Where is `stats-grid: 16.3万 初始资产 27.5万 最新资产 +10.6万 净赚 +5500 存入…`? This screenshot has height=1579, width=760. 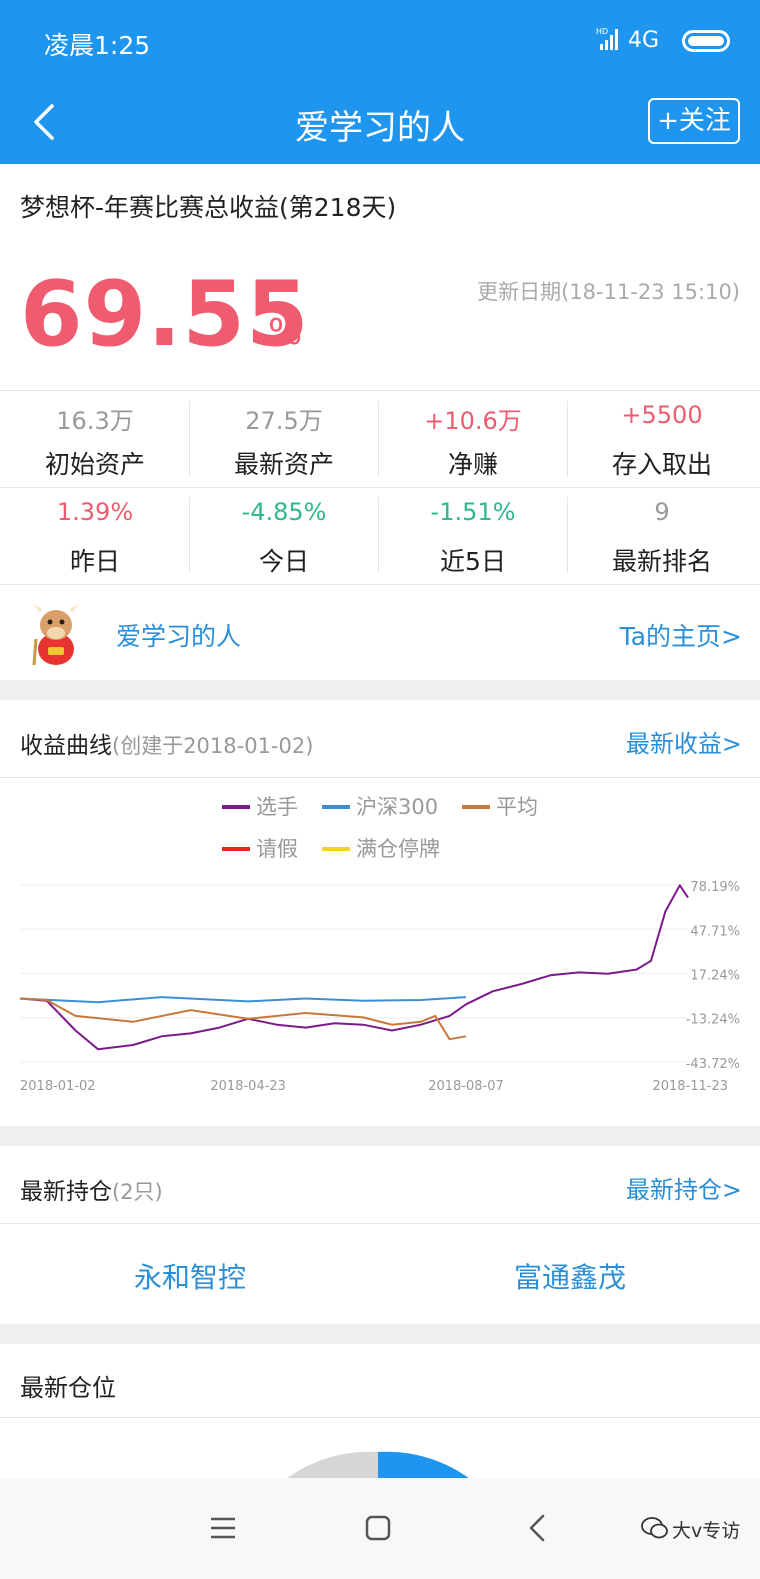
stats-grid: 16.3万 初始资产 27.5万 最新资产 +10.6万 净赚 +5500 存入… is located at coordinates (380, 487).